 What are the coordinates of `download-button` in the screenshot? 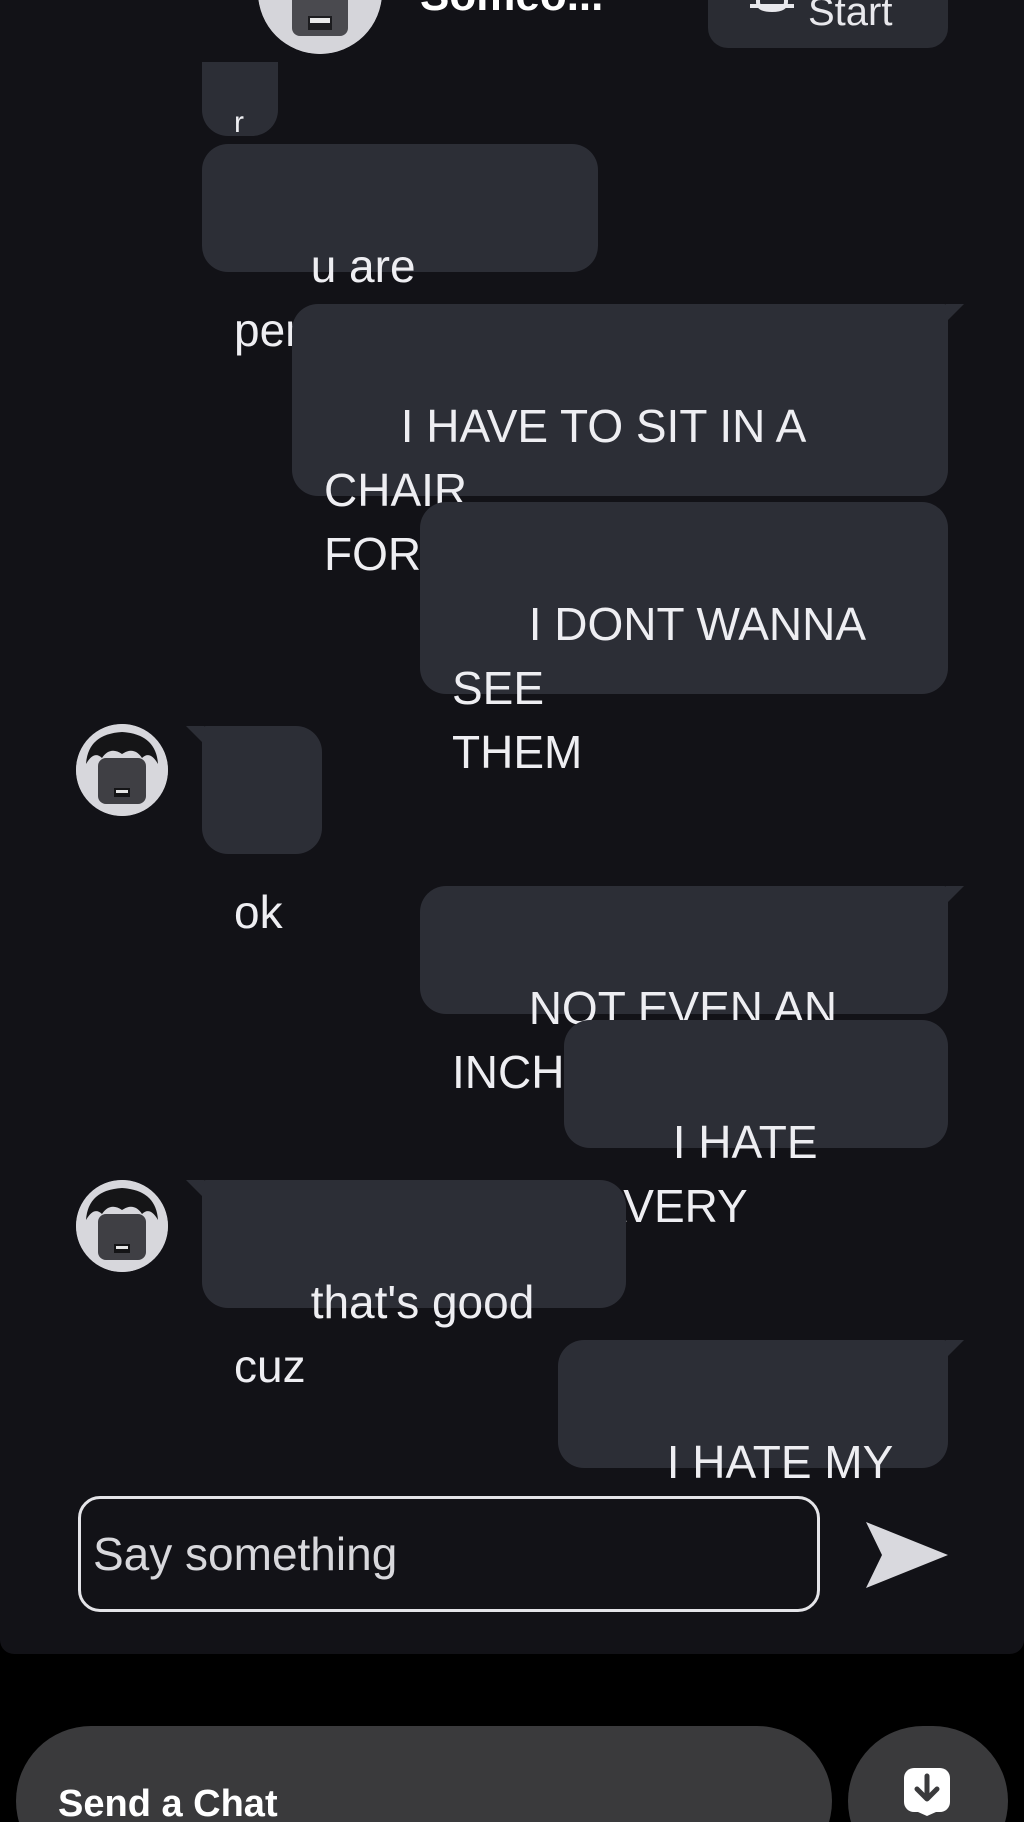 It's located at (928, 1774).